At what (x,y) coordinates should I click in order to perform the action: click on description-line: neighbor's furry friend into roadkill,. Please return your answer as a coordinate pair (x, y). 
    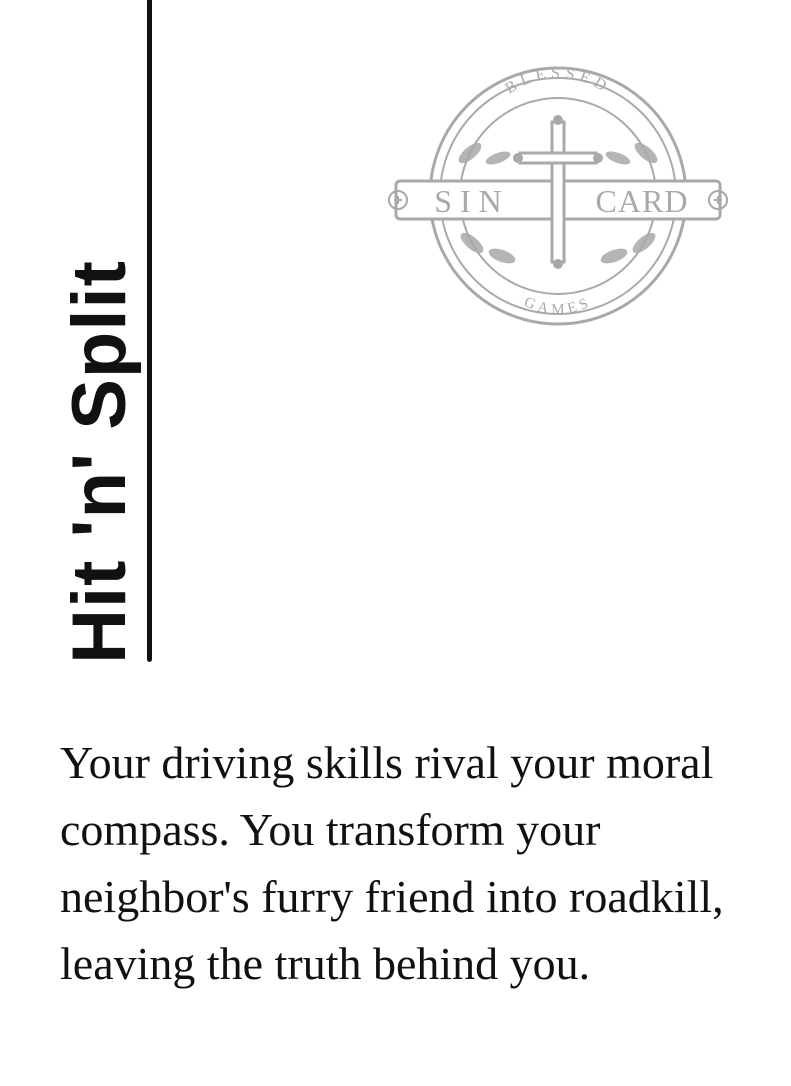
    Looking at the image, I should click on (392, 896).